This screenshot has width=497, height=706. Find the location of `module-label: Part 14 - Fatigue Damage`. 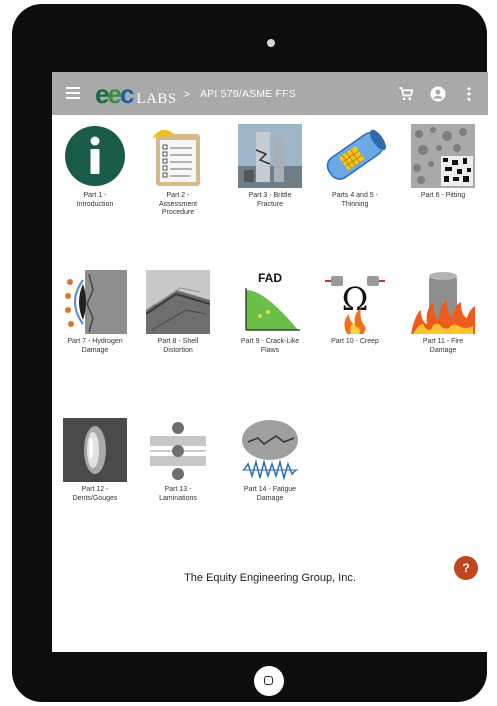

module-label: Part 14 - Fatigue Damage is located at coordinates (270, 494).